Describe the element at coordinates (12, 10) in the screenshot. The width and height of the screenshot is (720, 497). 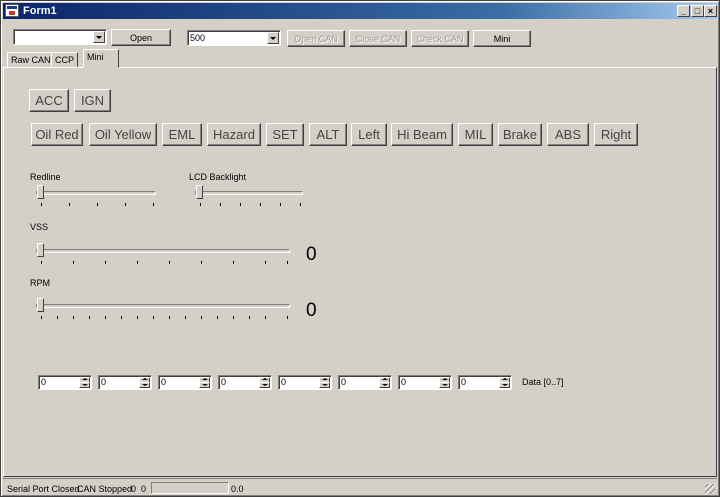
I see `app-icon` at that location.